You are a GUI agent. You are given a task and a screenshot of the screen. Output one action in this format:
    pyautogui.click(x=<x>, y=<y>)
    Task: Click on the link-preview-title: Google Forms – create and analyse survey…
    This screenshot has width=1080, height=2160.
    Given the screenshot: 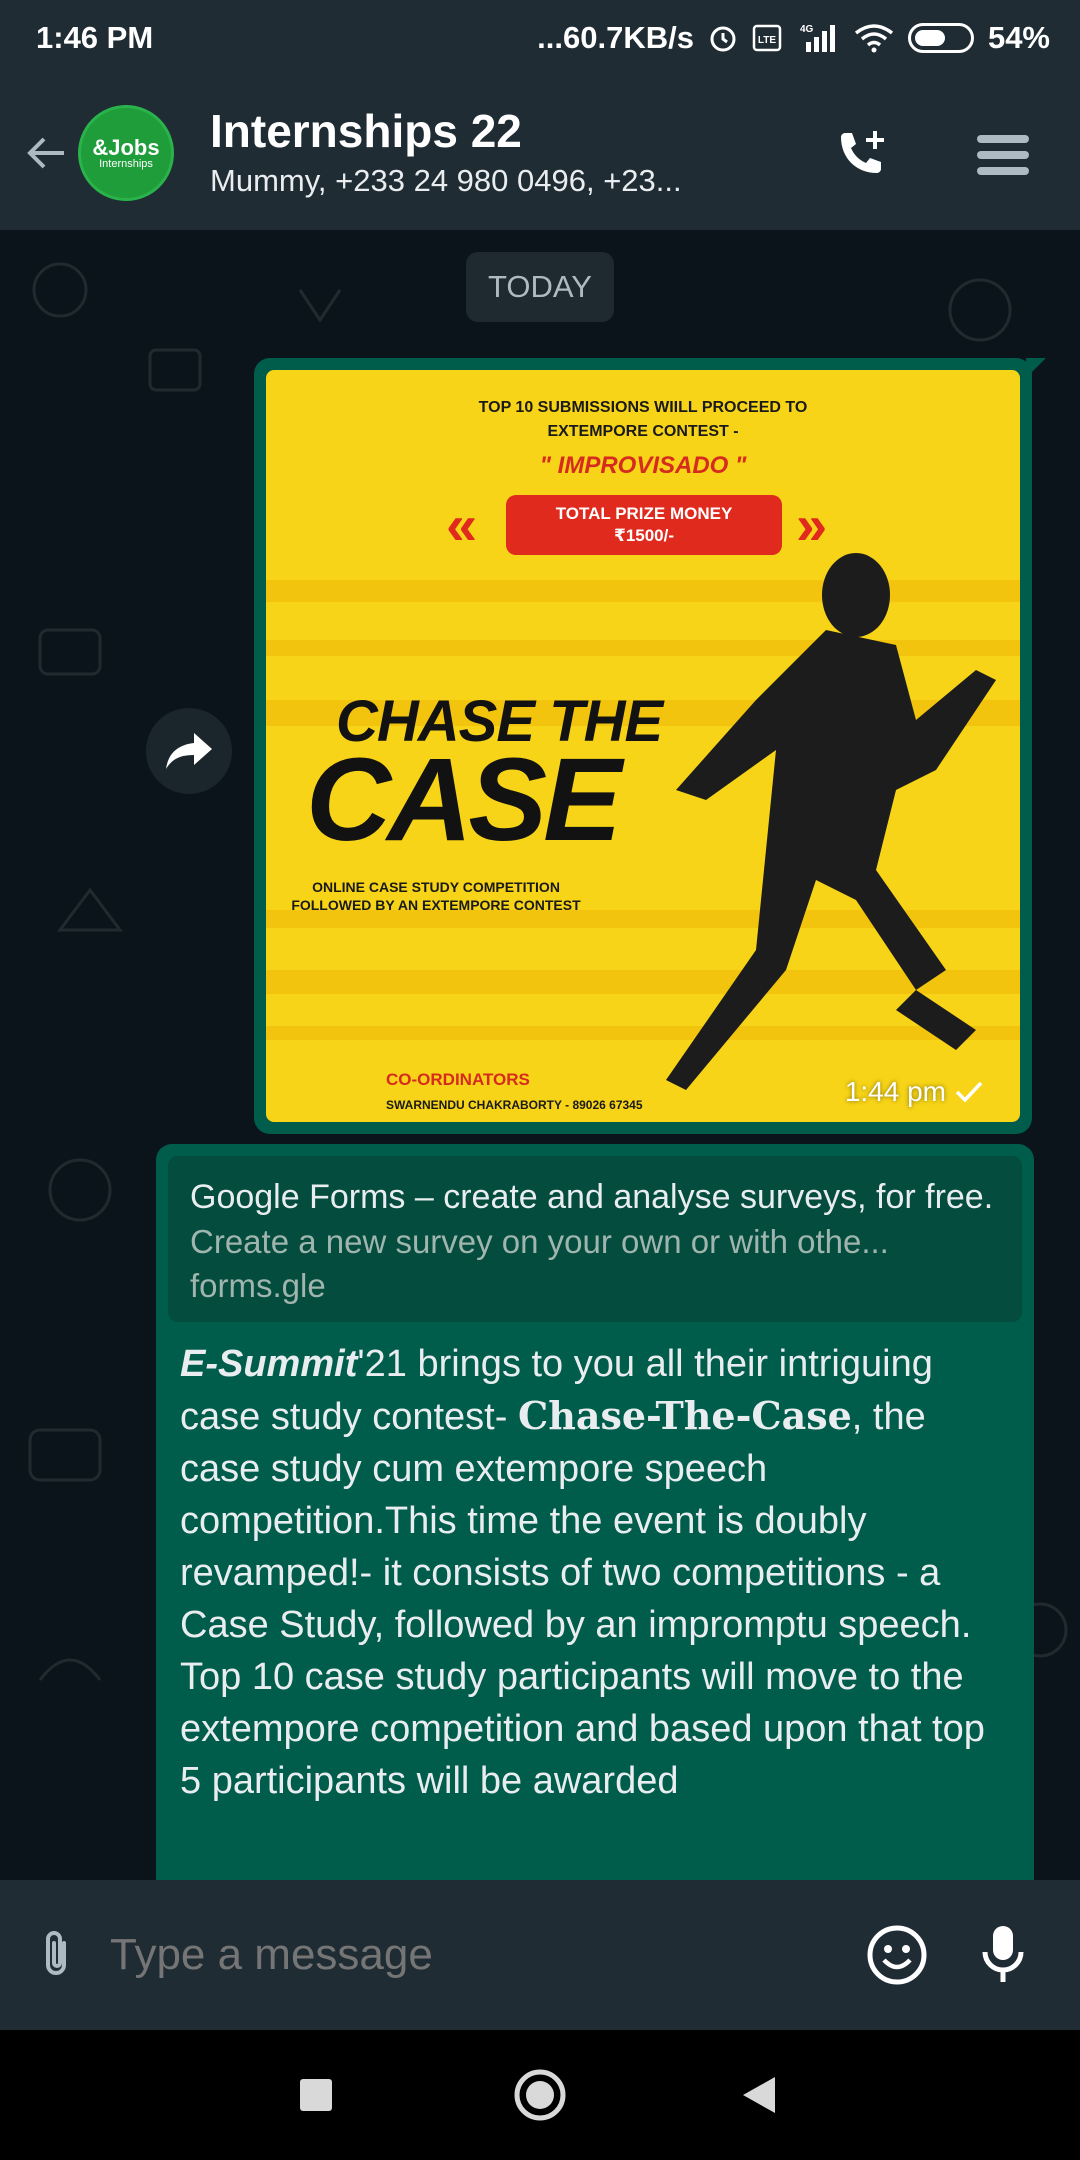 What is the action you would take?
    pyautogui.click(x=592, y=1197)
    